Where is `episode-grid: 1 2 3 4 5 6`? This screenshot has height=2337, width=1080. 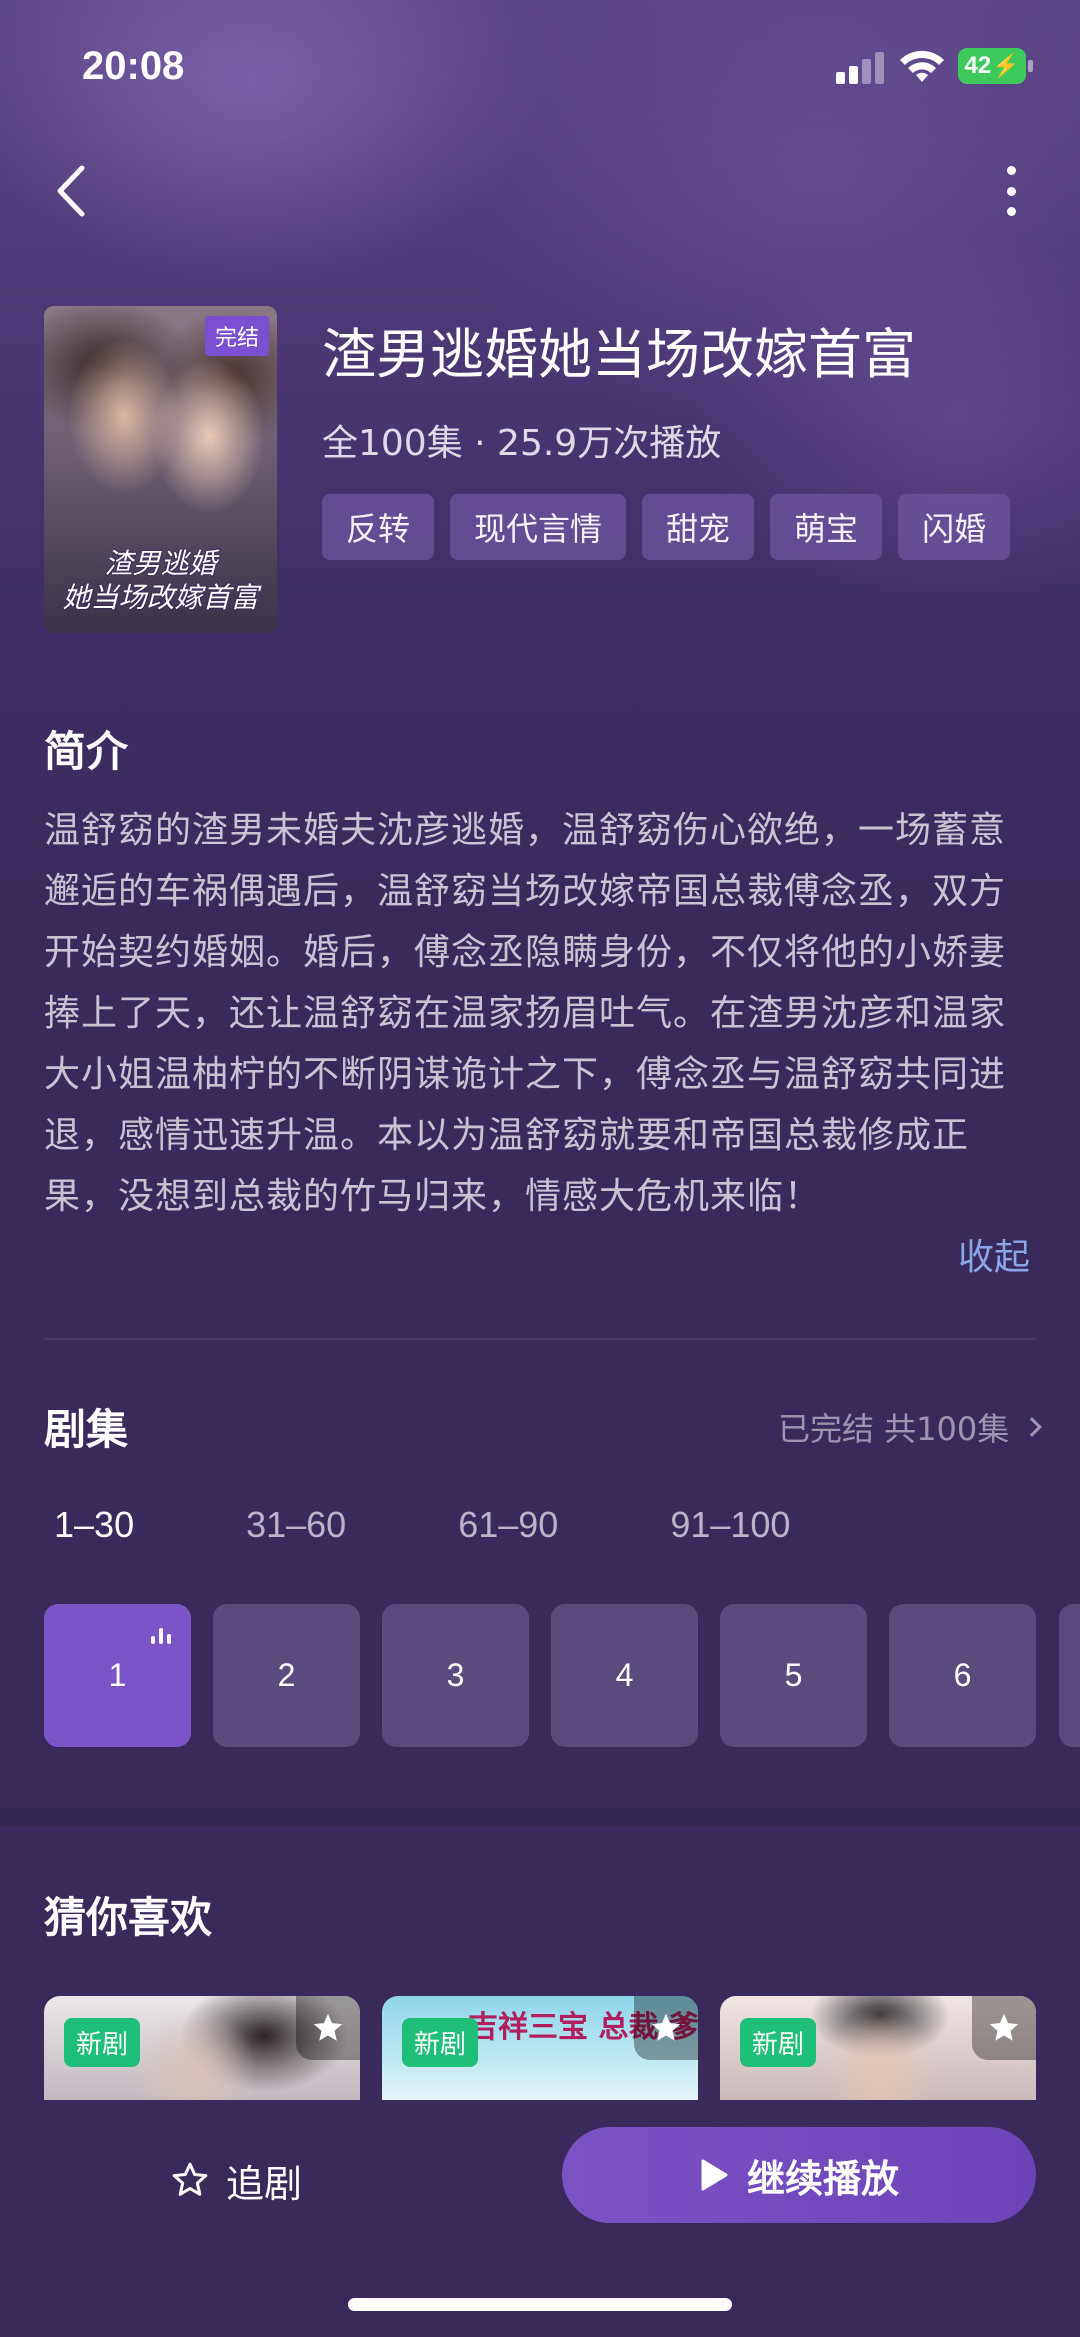 episode-grid: 1 2 3 4 5 6 is located at coordinates (540, 1675).